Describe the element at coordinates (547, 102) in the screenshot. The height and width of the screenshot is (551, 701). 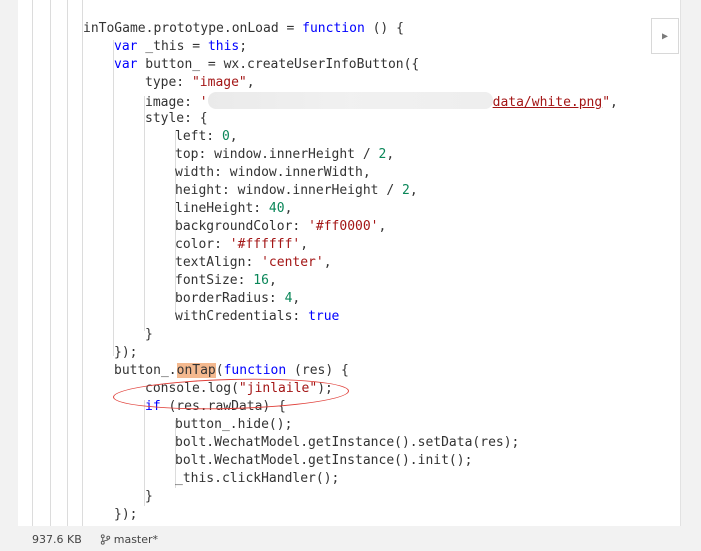
I see `code-token: data/white.png` at that location.